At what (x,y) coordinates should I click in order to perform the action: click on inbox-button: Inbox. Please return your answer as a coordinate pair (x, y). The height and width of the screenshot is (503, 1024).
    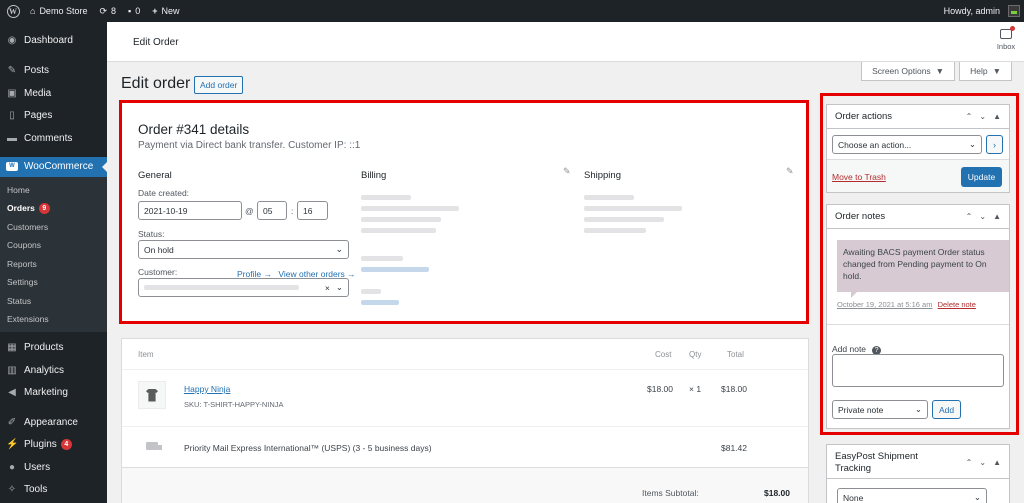
    Looking at the image, I should click on (1006, 38).